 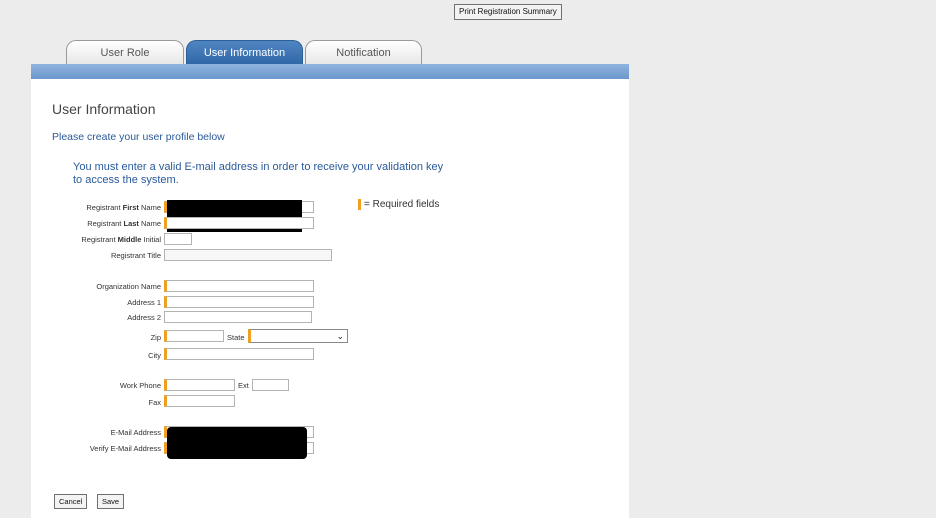 I want to click on city-input, so click(x=239, y=354).